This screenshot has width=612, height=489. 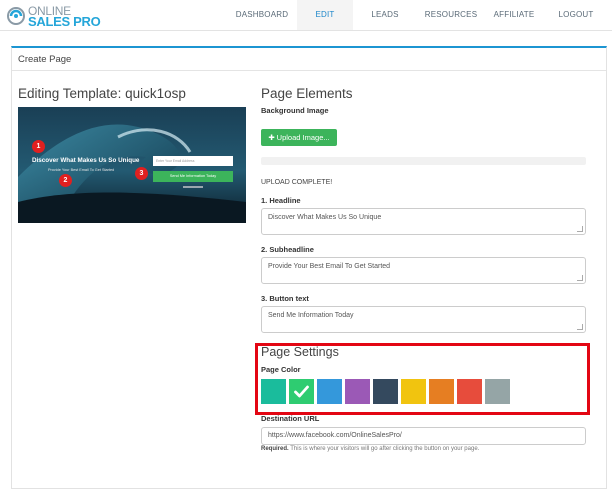 What do you see at coordinates (309, 70) in the screenshot?
I see `panel-divider` at bounding box center [309, 70].